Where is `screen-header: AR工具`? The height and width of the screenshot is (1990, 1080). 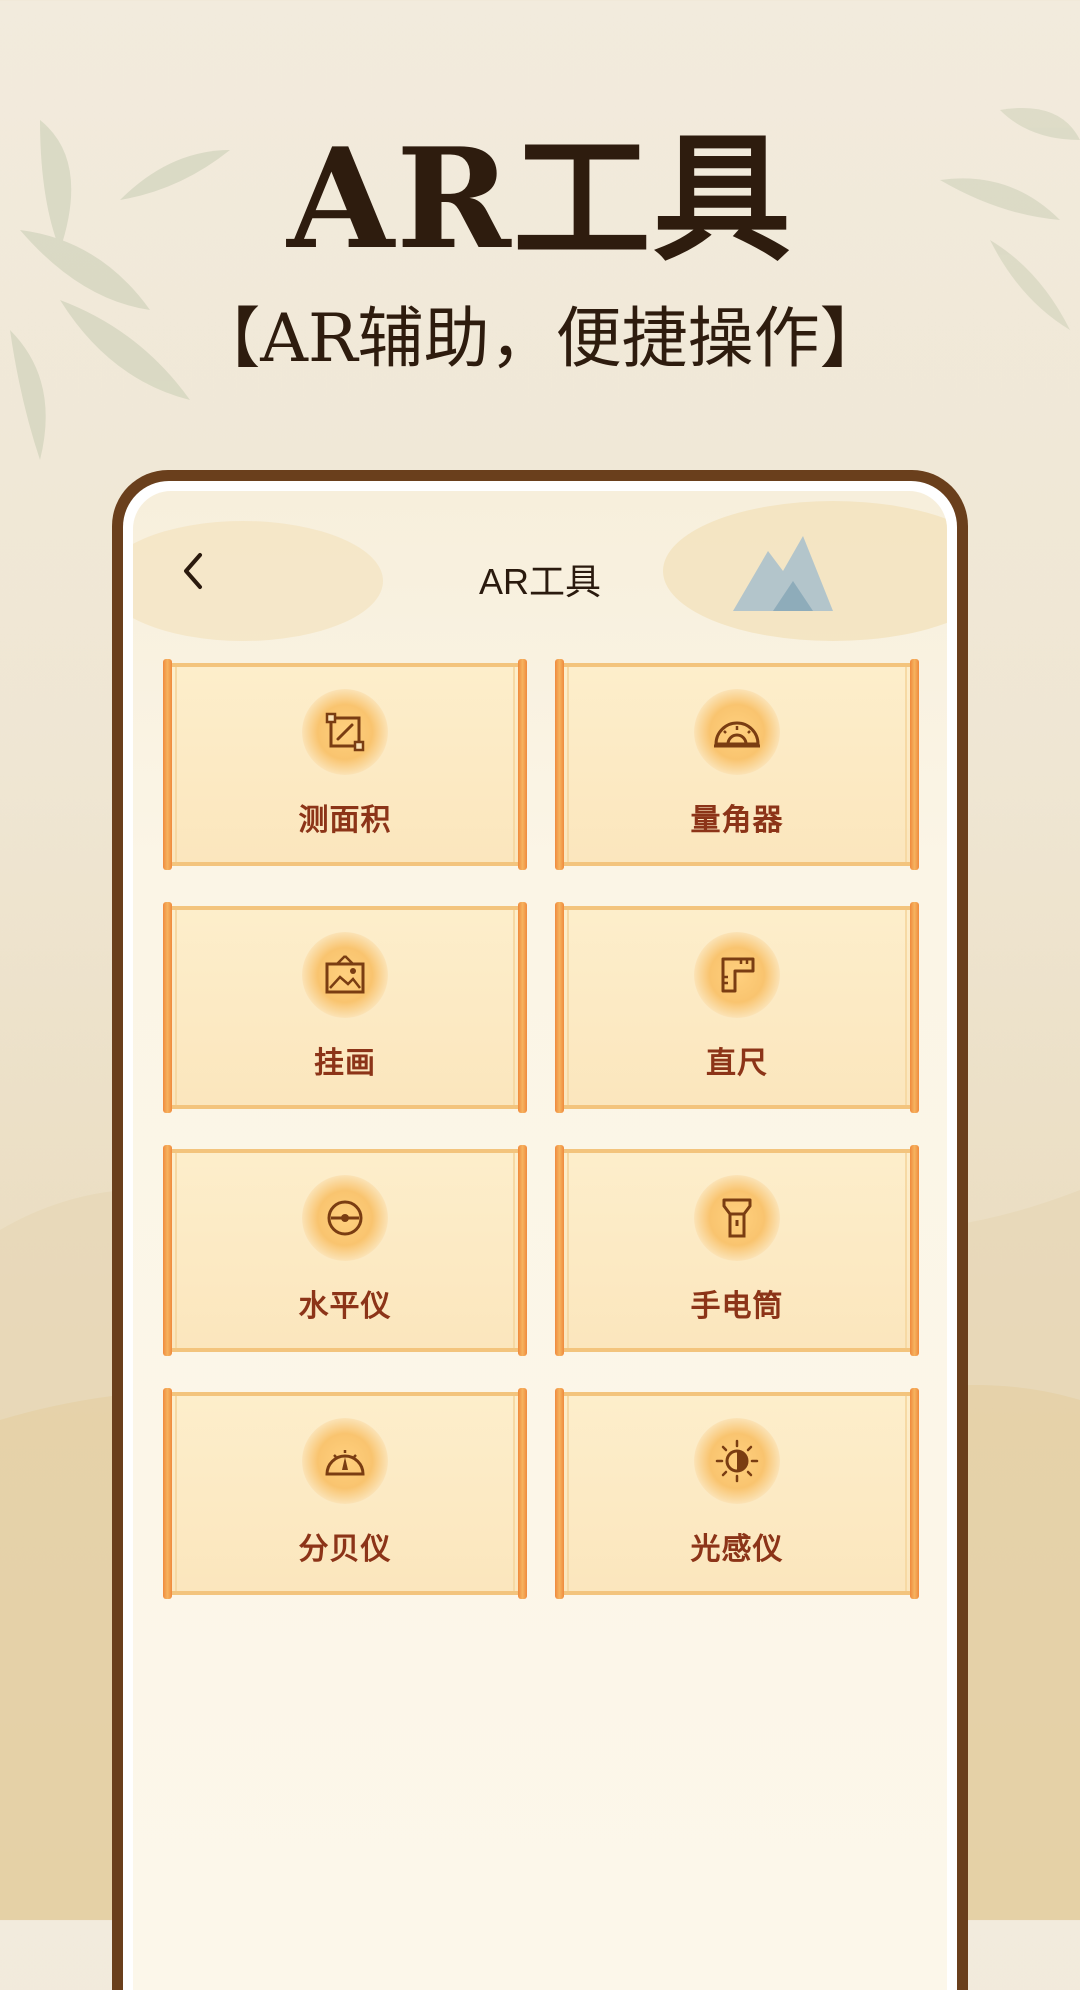 screen-header: AR工具 is located at coordinates (540, 566).